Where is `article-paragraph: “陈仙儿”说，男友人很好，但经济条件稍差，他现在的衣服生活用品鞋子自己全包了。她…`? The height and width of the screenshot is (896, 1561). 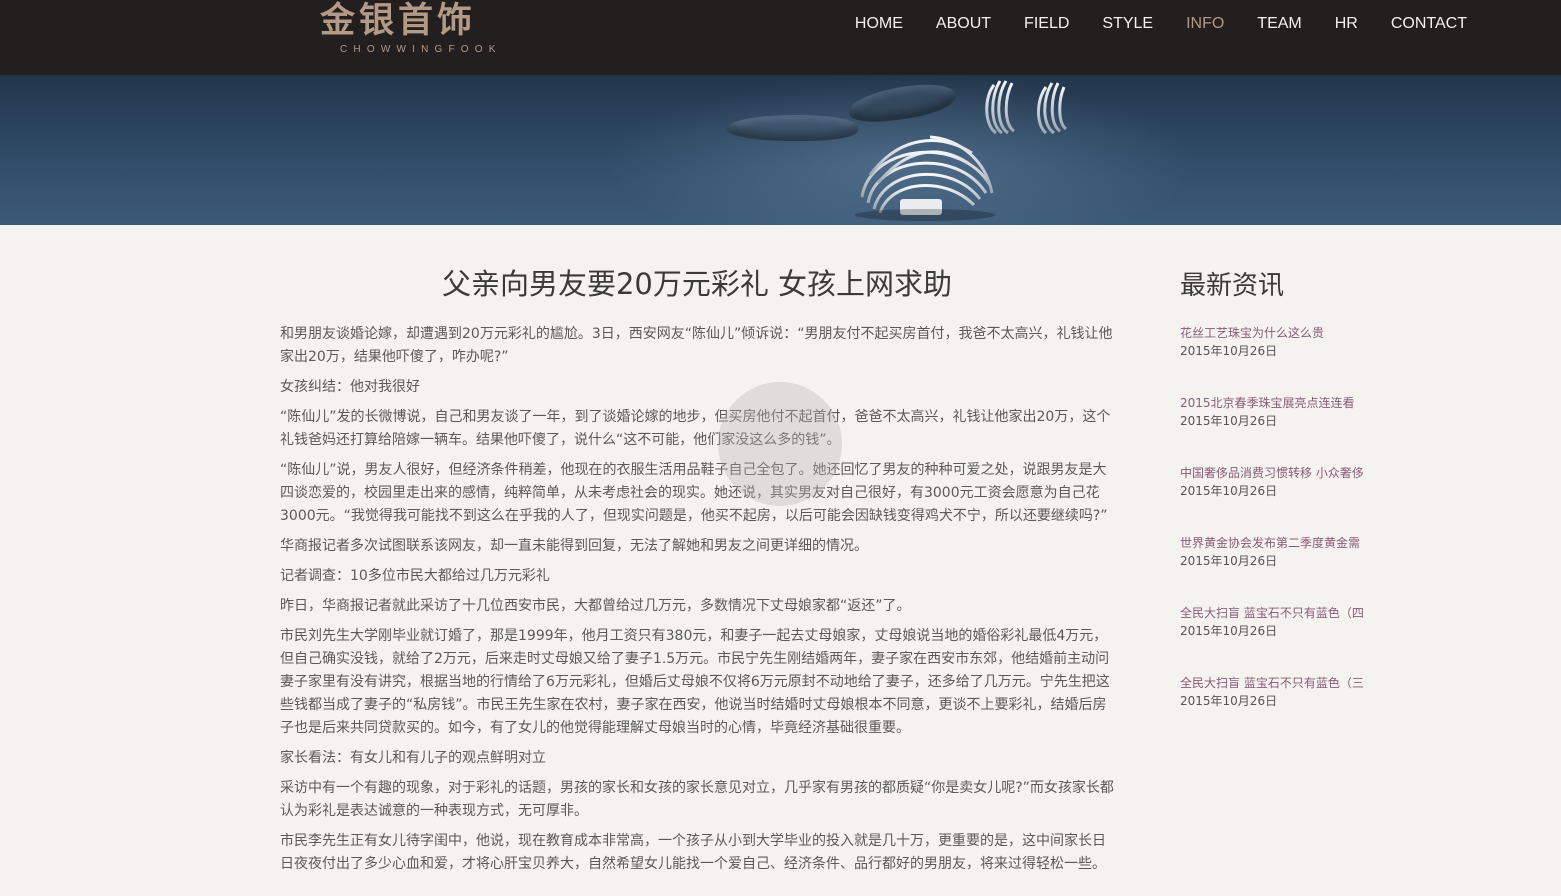 article-paragraph: “陈仙儿”说，男友人很好，但经济条件稍差，他现在的衣服生活用品鞋子自己全包了。她… is located at coordinates (694, 493).